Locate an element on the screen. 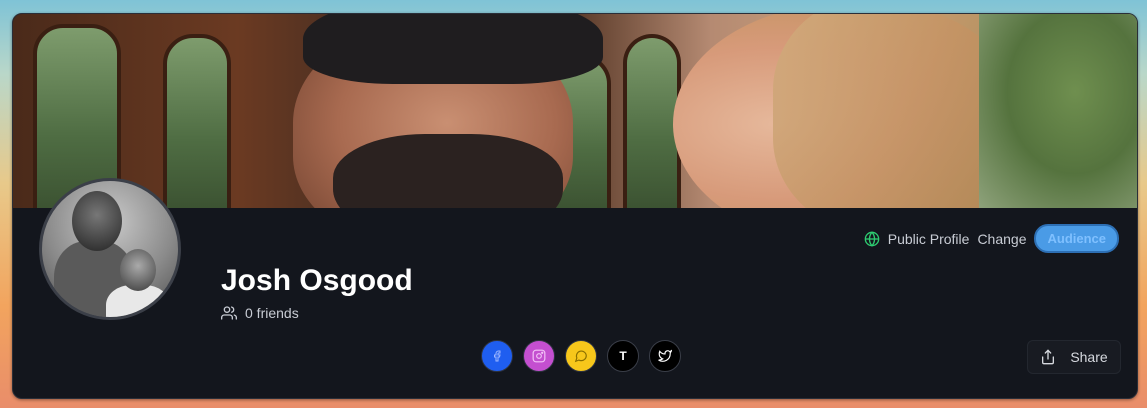 The height and width of the screenshot is (408, 1147). friends-count: 0 friends is located at coordinates (260, 313).